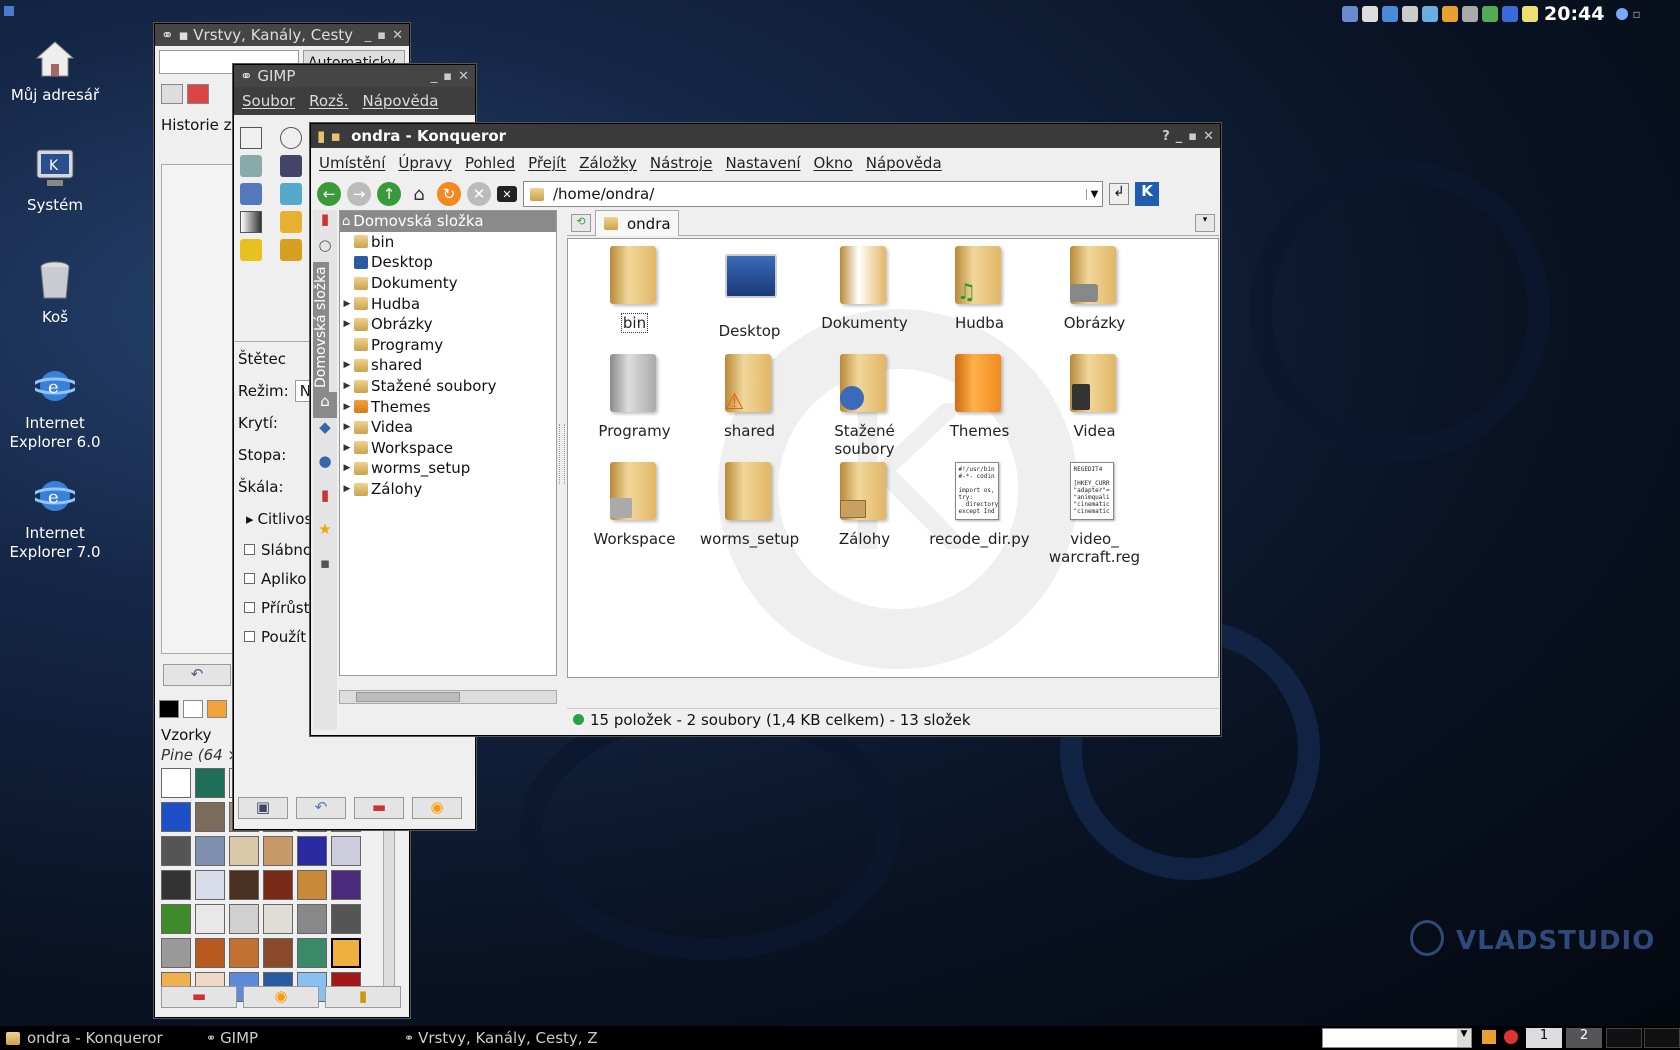 Image resolution: width=1680 pixels, height=1050 pixels. What do you see at coordinates (329, 194) in the screenshot?
I see `back-icon: ←` at bounding box center [329, 194].